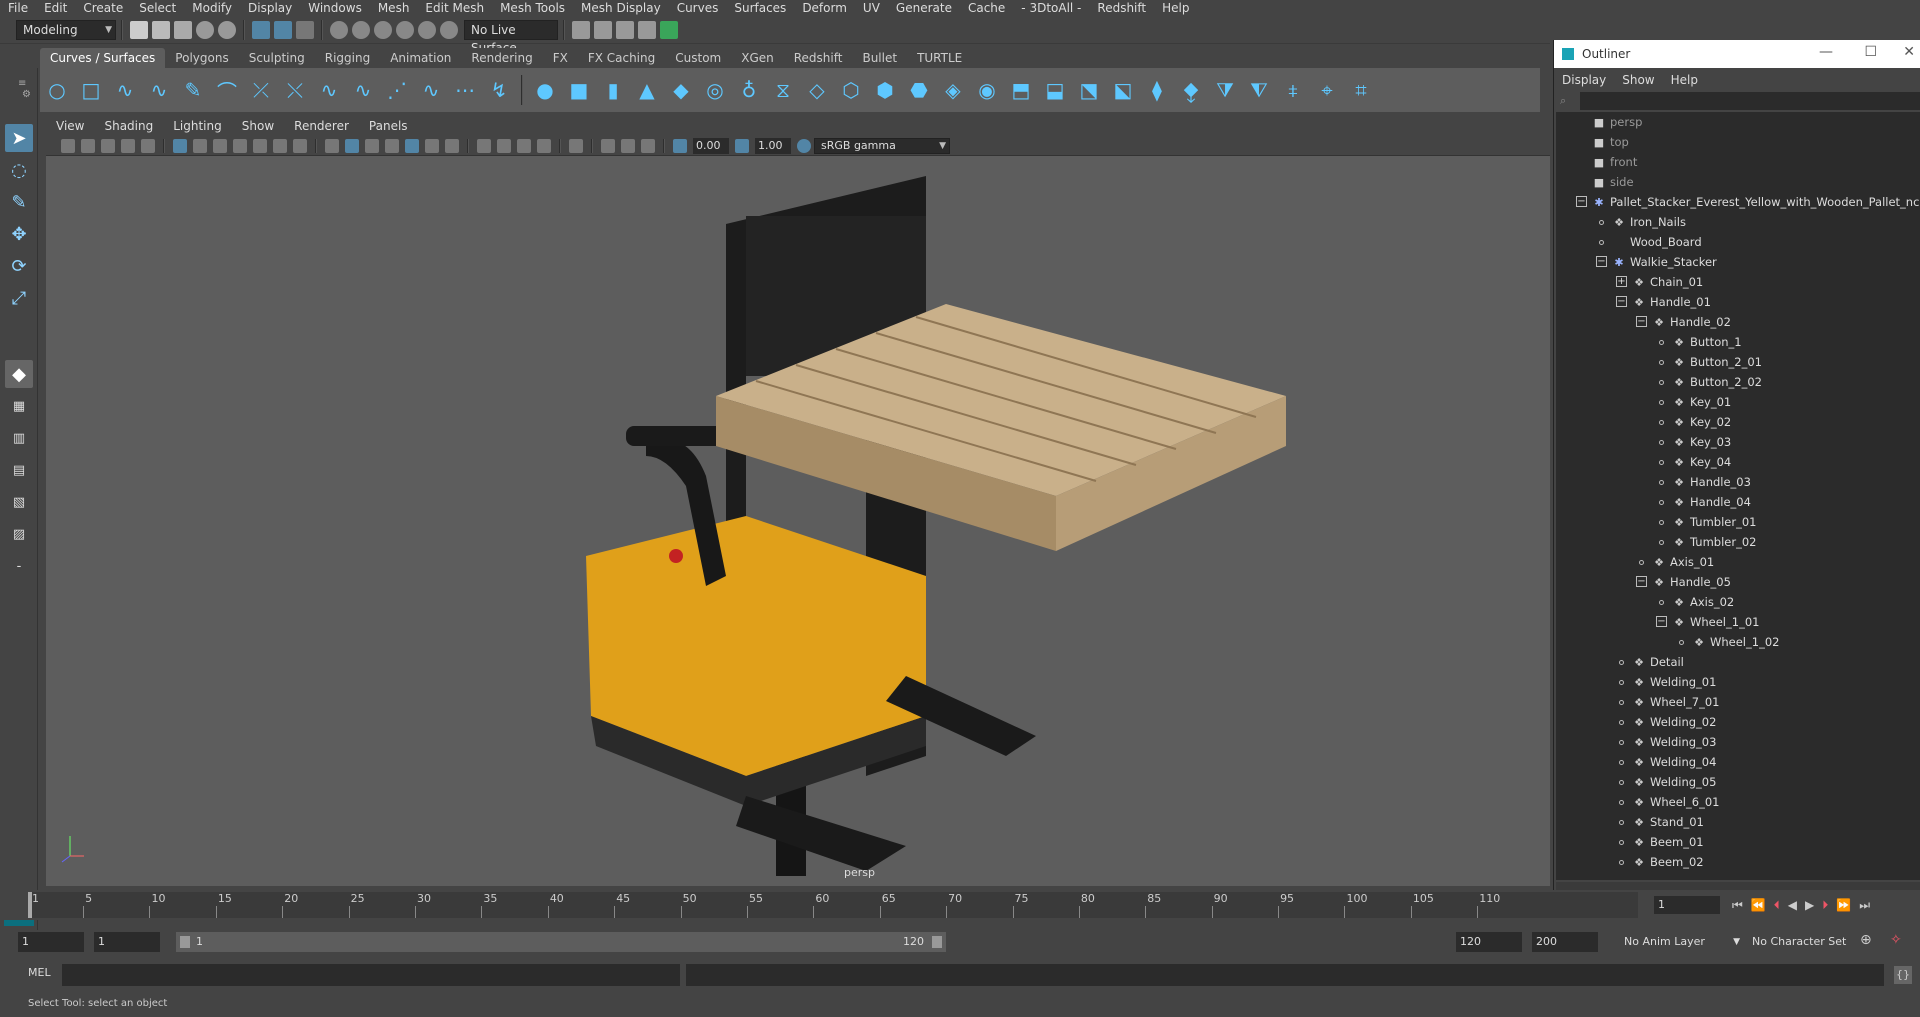 This screenshot has height=1017, width=1920. Describe the element at coordinates (300, 145) in the screenshot. I see `safe-title-icon` at that location.